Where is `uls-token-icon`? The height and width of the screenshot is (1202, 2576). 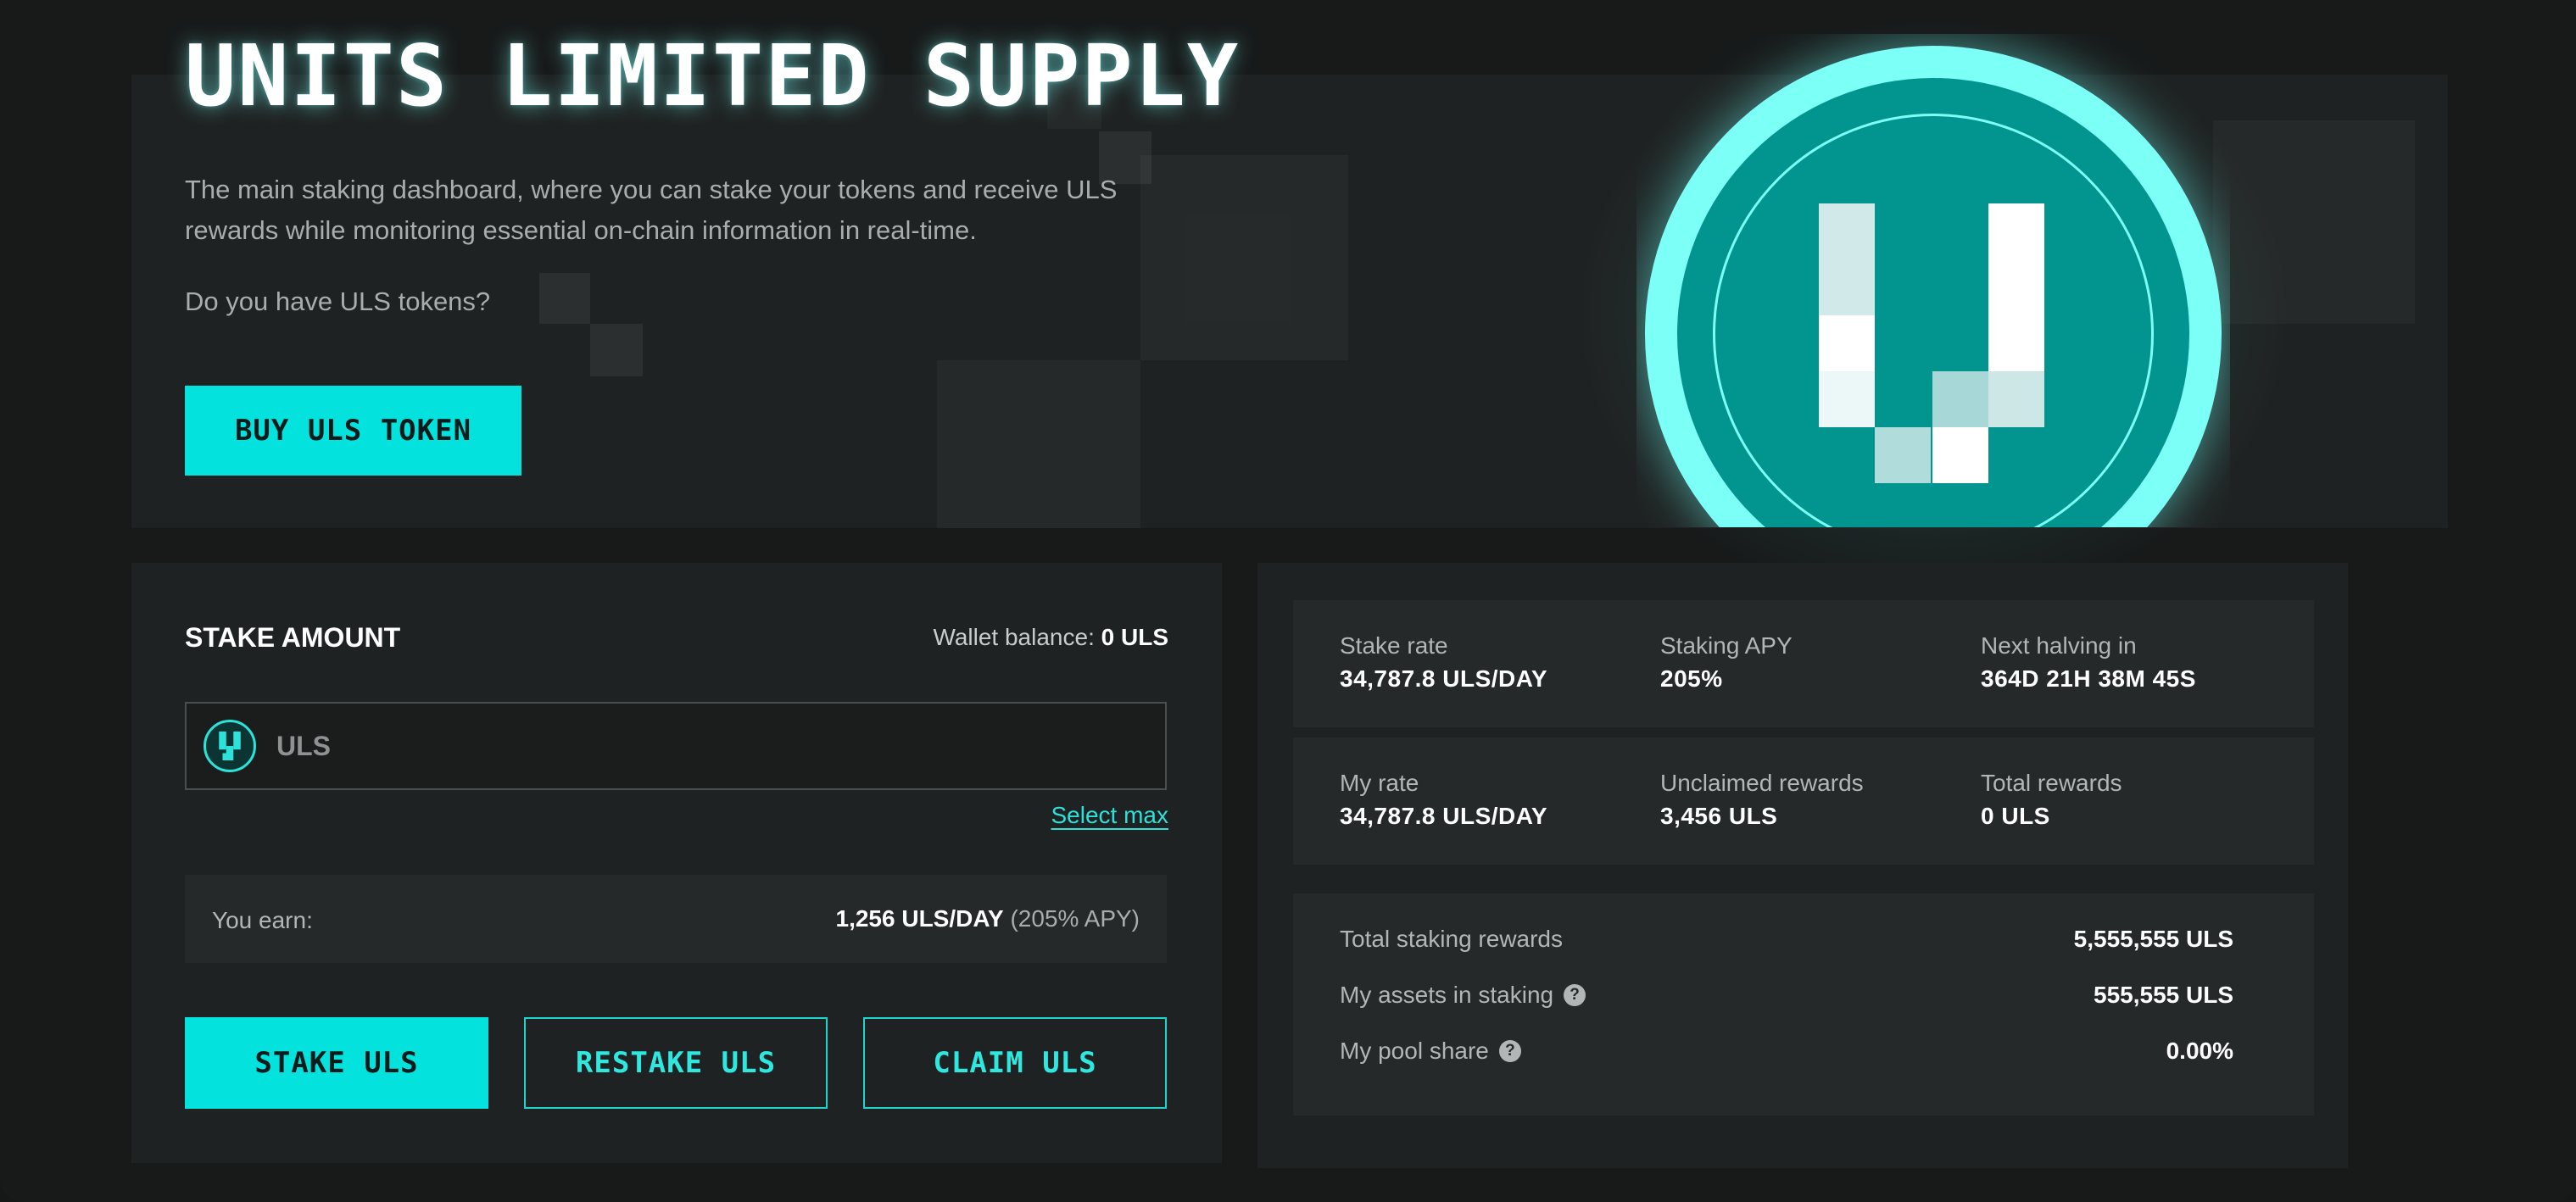
uls-token-icon is located at coordinates (230, 746).